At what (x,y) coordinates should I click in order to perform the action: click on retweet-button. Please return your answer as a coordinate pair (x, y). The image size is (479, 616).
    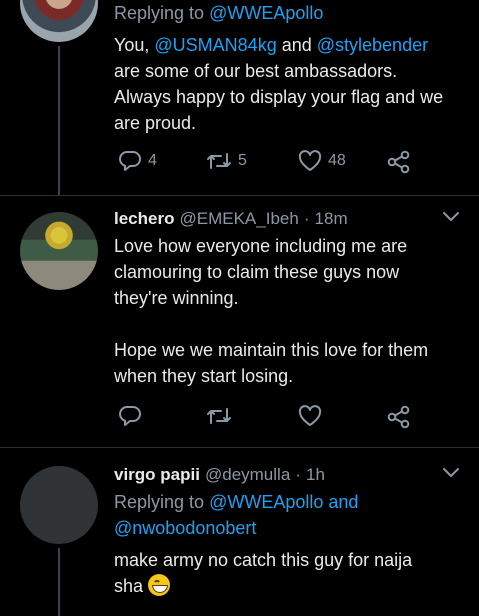
    Looking at the image, I should click on (219, 416).